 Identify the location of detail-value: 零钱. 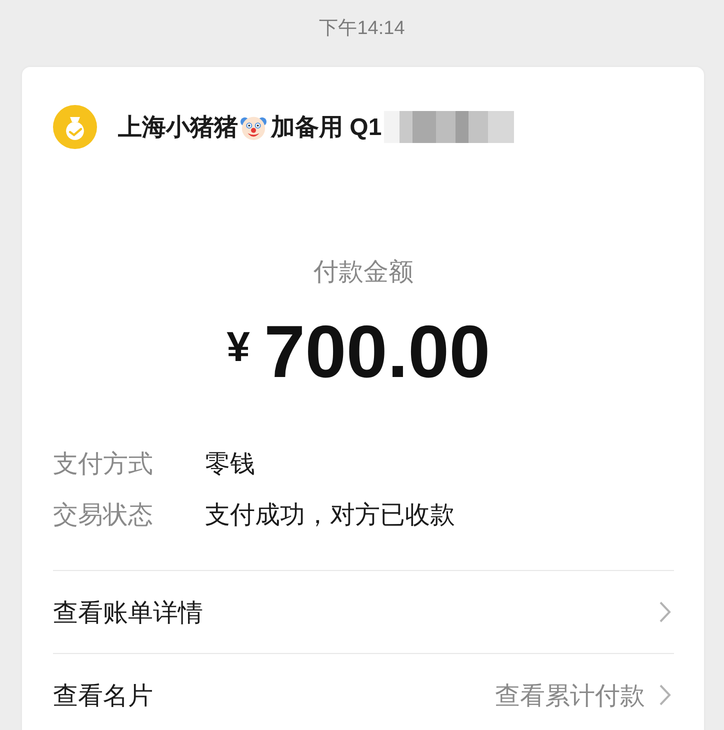
(230, 464).